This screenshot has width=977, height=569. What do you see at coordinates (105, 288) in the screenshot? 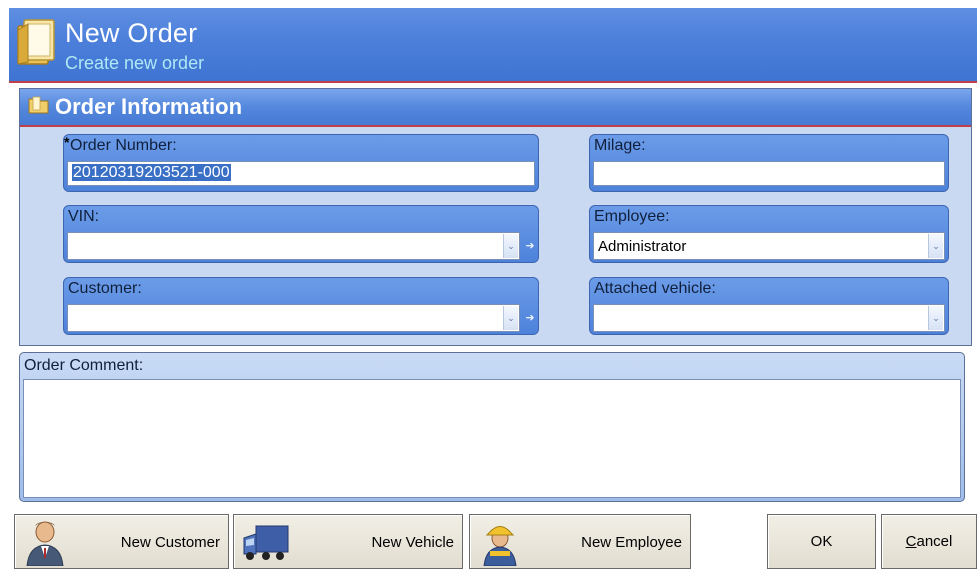
I see `customer-label: Customer:` at bounding box center [105, 288].